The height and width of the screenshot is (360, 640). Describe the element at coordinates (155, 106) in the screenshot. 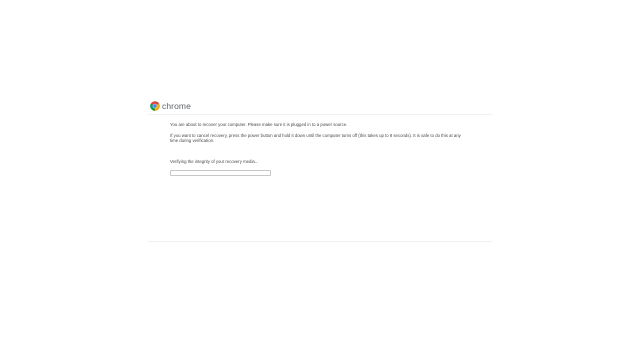

I see `chrome-logo-icon` at that location.